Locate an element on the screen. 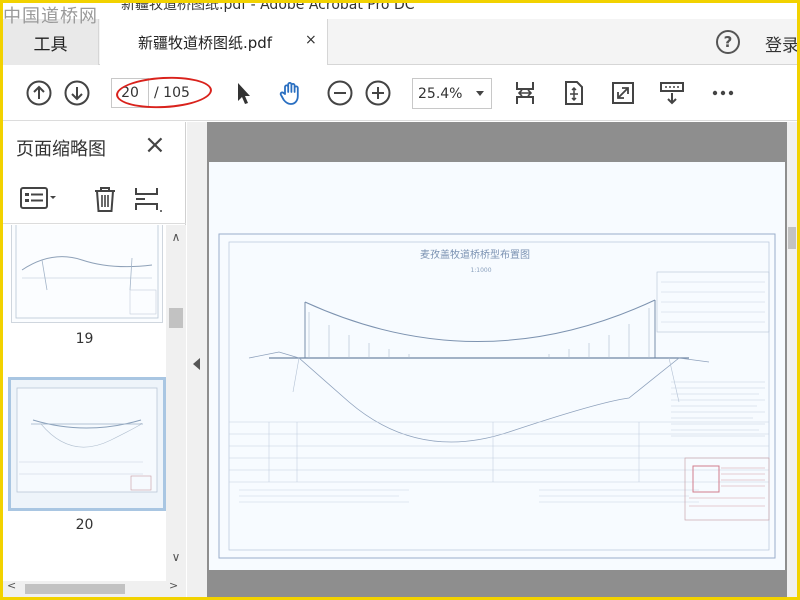  options-list-icon is located at coordinates (38, 198).